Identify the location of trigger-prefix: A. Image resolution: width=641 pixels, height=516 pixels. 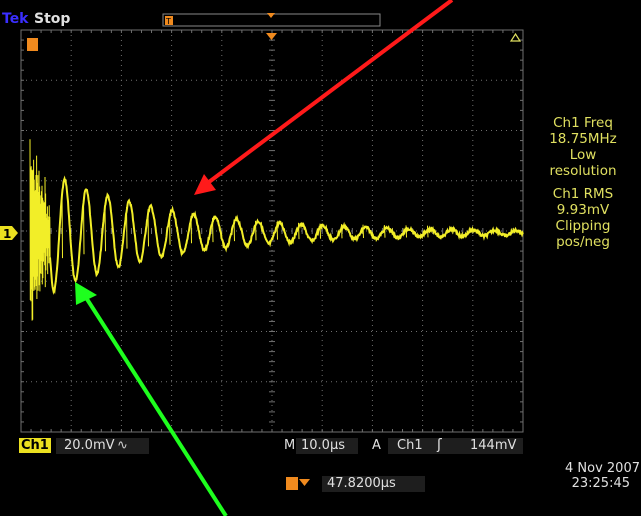
(376, 445).